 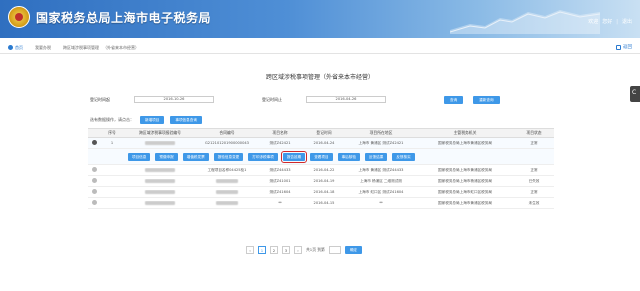 What do you see at coordinates (139, 156) in the screenshot?
I see `action-project-info: 项目信息` at bounding box center [139, 156].